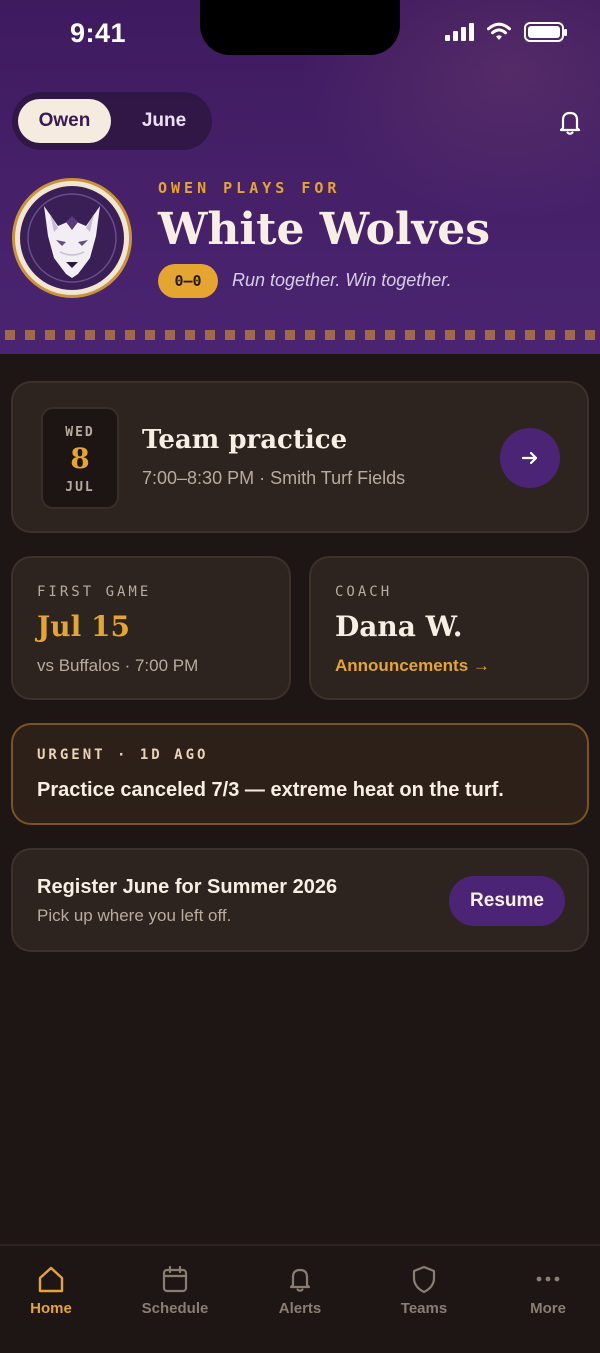 The height and width of the screenshot is (1353, 600). I want to click on resume-button: Resume, so click(507, 901).